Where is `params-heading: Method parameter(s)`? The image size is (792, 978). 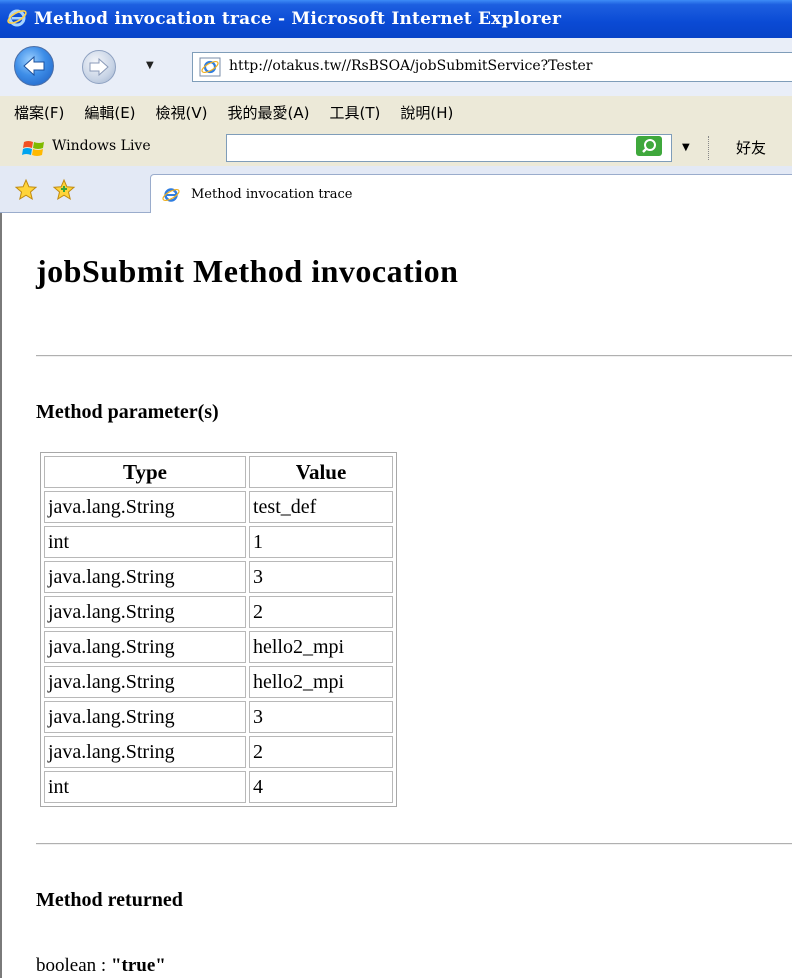
params-heading: Method parameter(s) is located at coordinates (127, 412).